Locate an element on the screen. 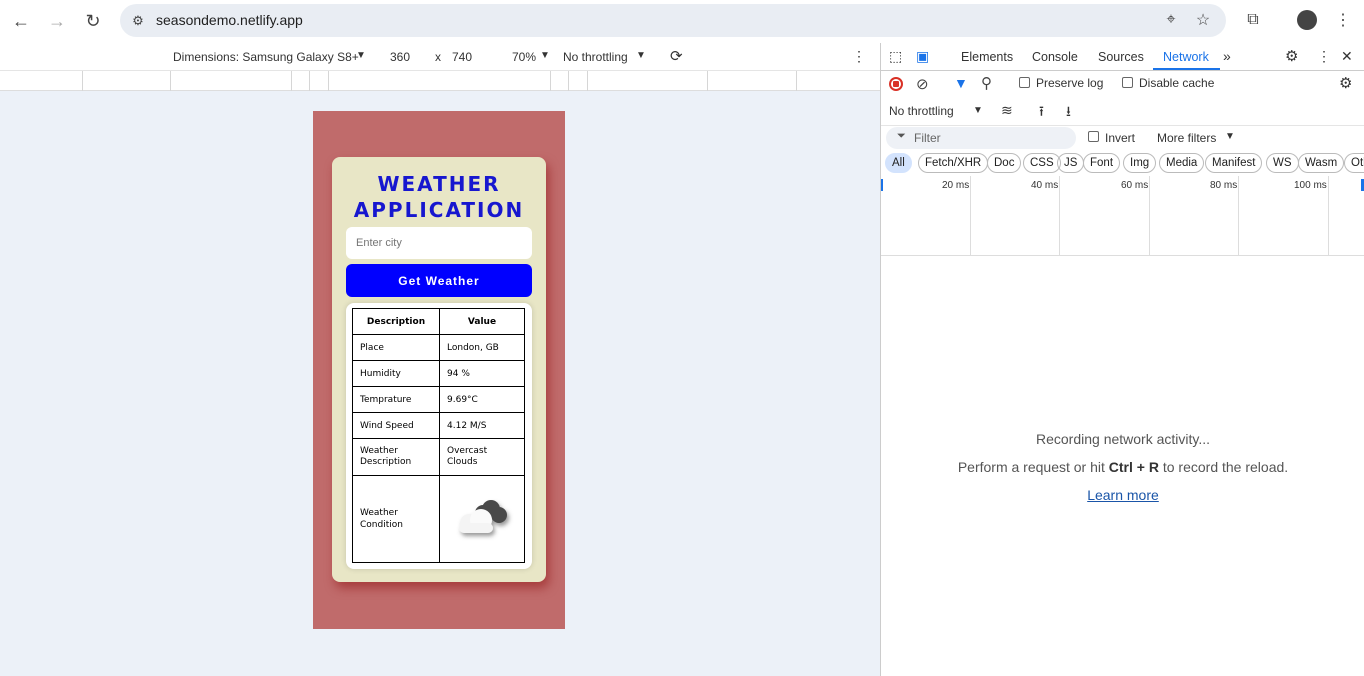  address-bar: ⚙ seasondemo.netlify.app ⌖ ☆ is located at coordinates (673, 20).